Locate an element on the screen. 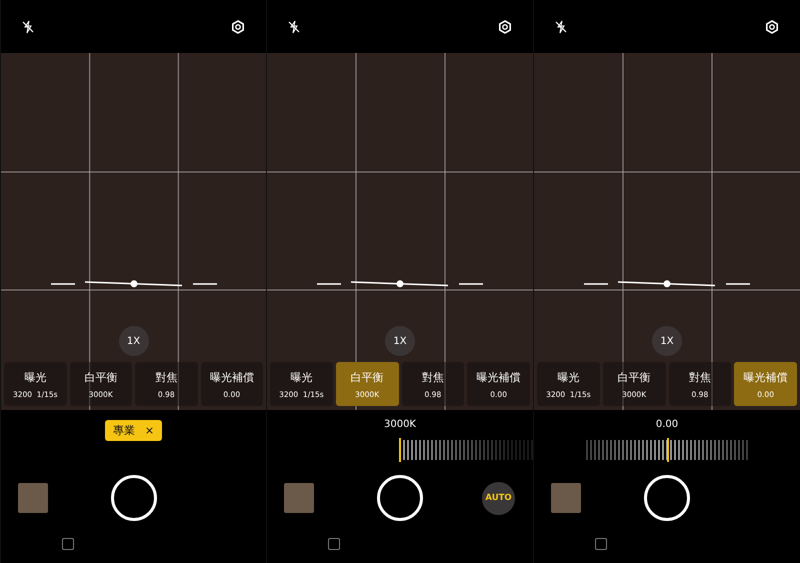 The height and width of the screenshot is (563, 800). auto-button: AUTO is located at coordinates (498, 498).